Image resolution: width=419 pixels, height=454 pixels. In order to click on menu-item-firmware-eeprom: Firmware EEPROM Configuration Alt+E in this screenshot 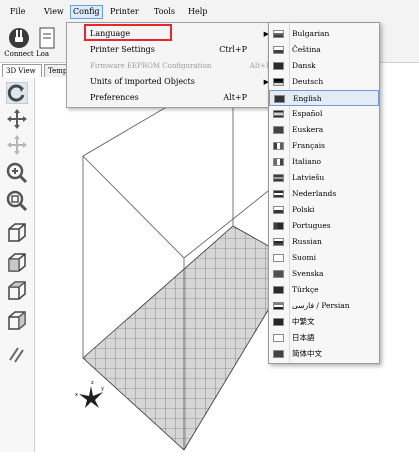, I will do `click(171, 66)`.